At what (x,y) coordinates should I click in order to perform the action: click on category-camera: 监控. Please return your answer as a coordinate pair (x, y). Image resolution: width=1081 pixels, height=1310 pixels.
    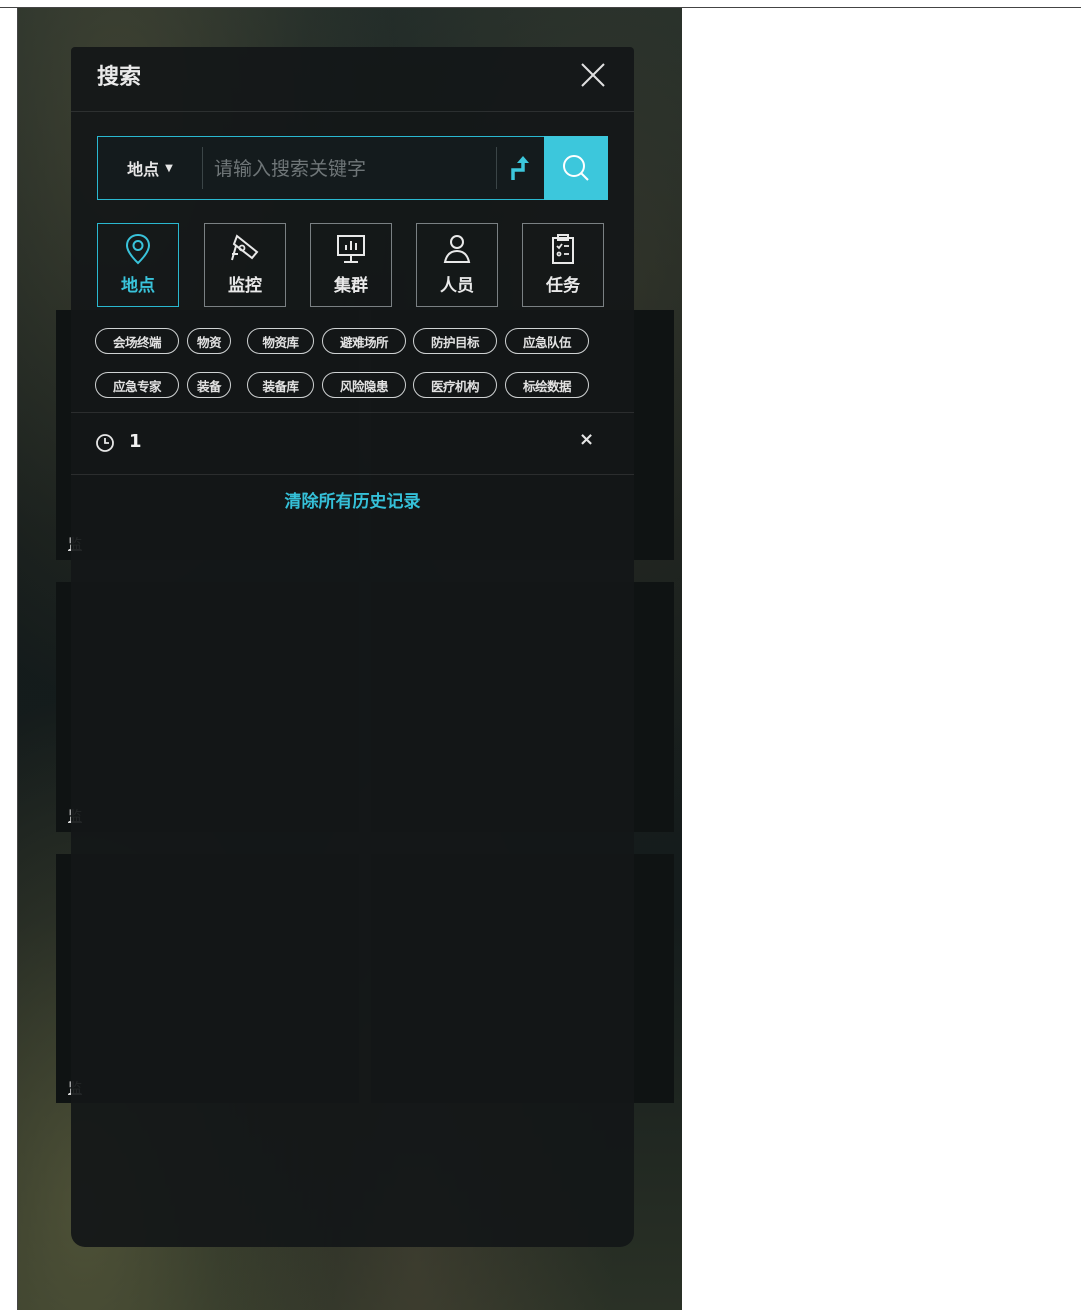
    Looking at the image, I should click on (245, 265).